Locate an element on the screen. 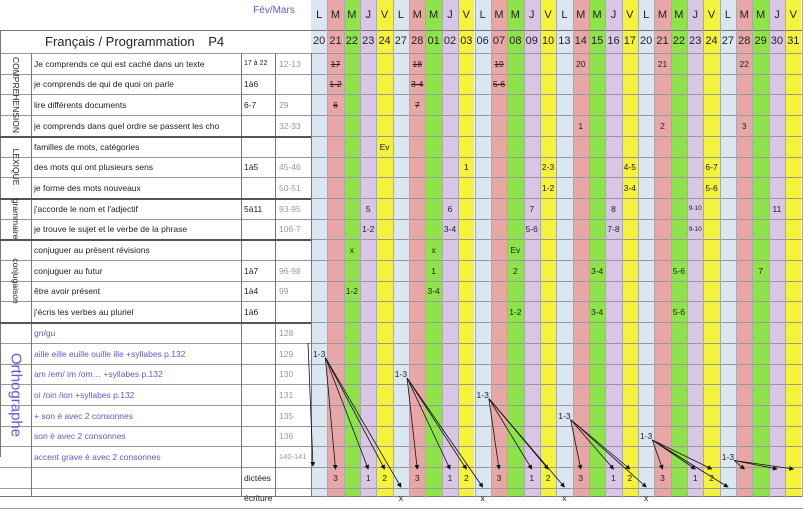 The height and width of the screenshot is (509, 803). planning-mark: 2-3 is located at coordinates (548, 167).